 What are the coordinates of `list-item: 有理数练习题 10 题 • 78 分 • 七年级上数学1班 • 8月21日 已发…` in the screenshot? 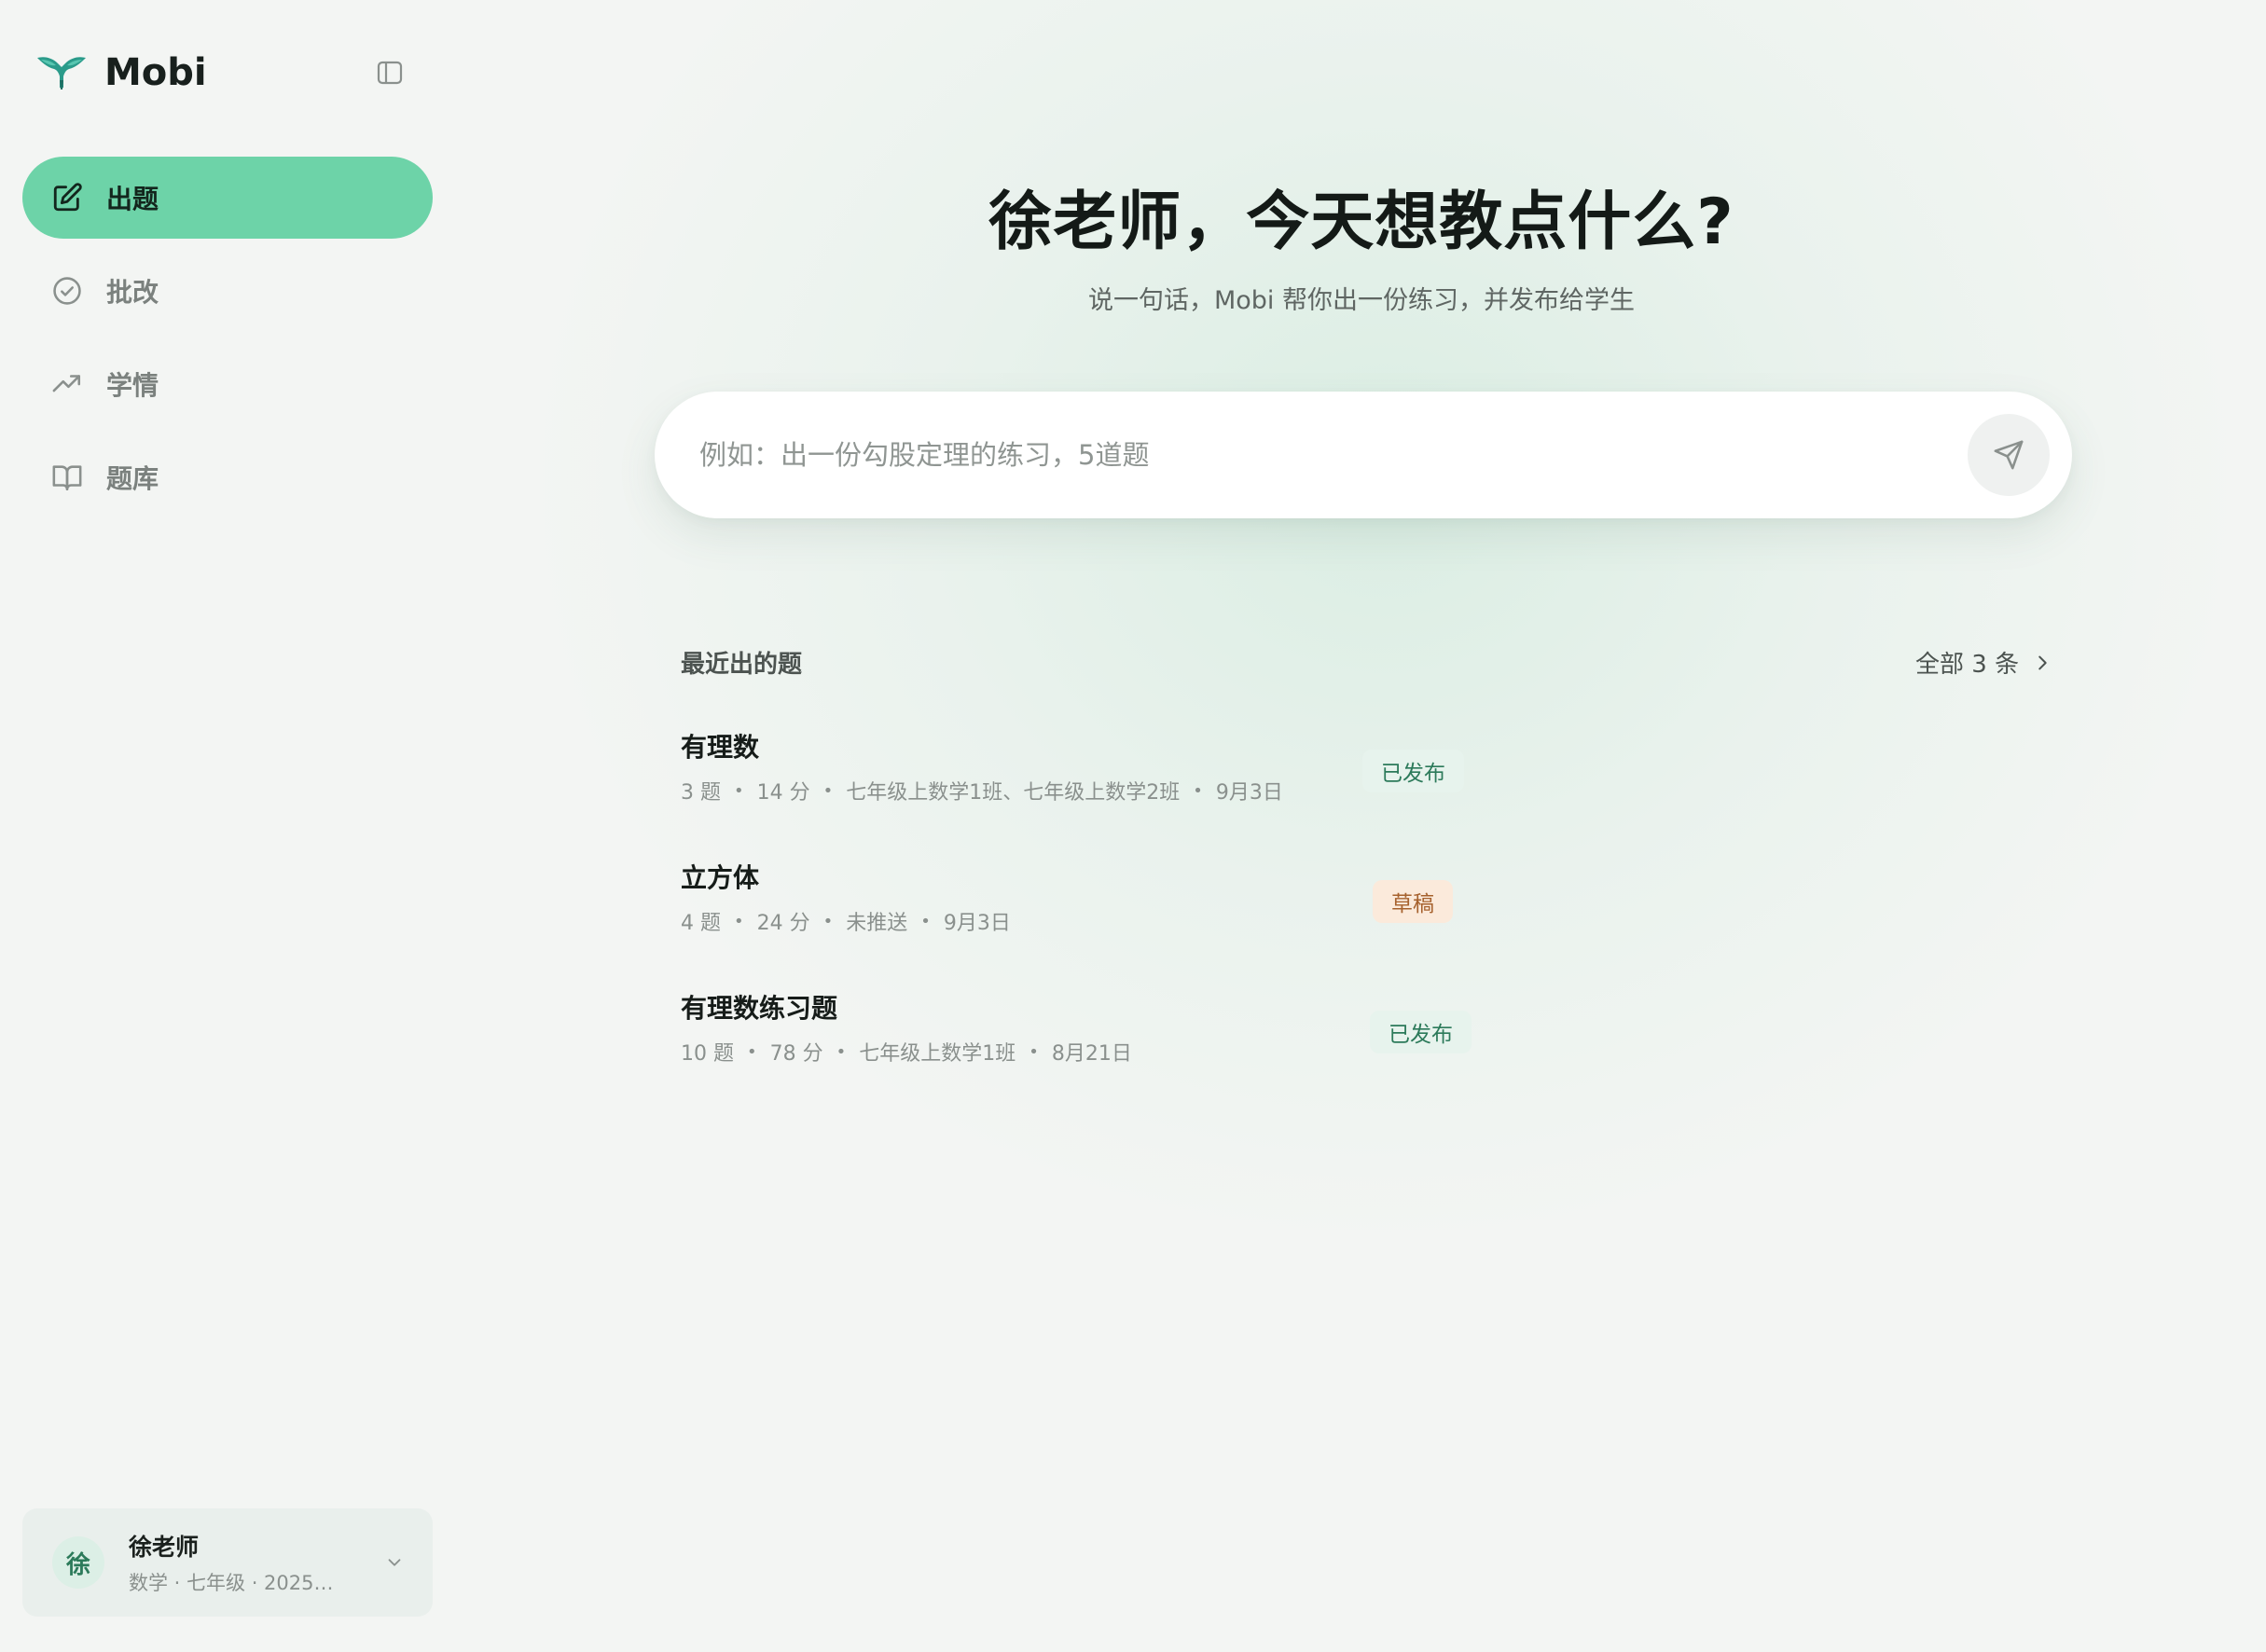 It's located at (1217, 1053).